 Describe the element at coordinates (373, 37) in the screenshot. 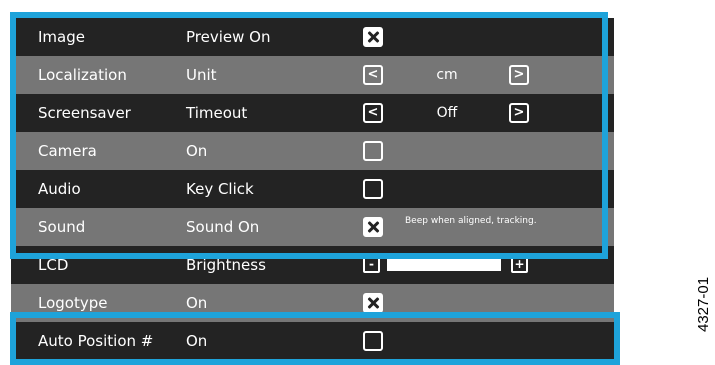

I see `preview-on-checkbox` at that location.